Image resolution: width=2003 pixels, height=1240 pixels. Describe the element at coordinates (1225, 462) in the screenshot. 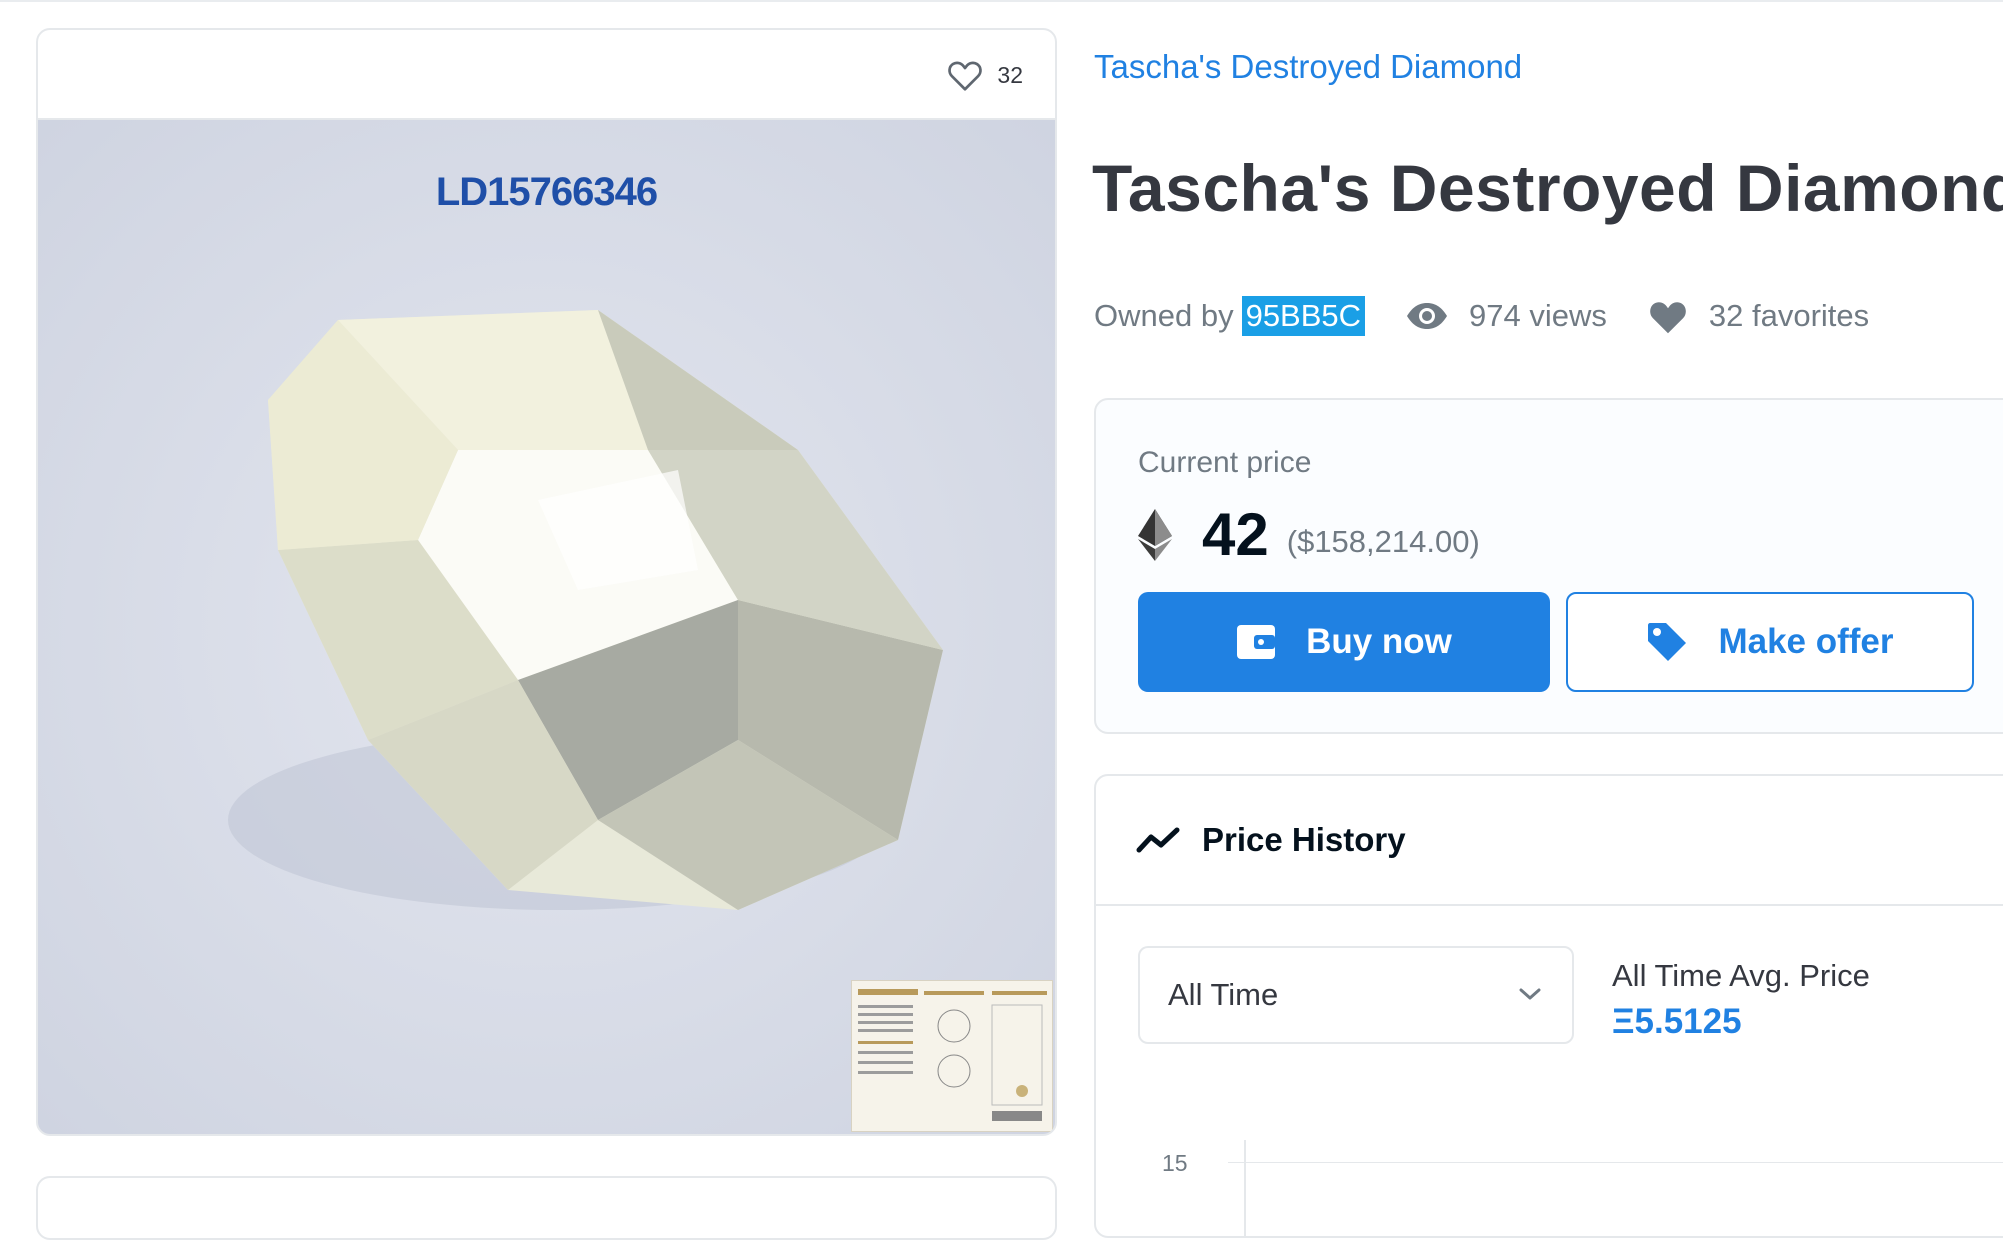

I see `current-price-label: Current price` at that location.